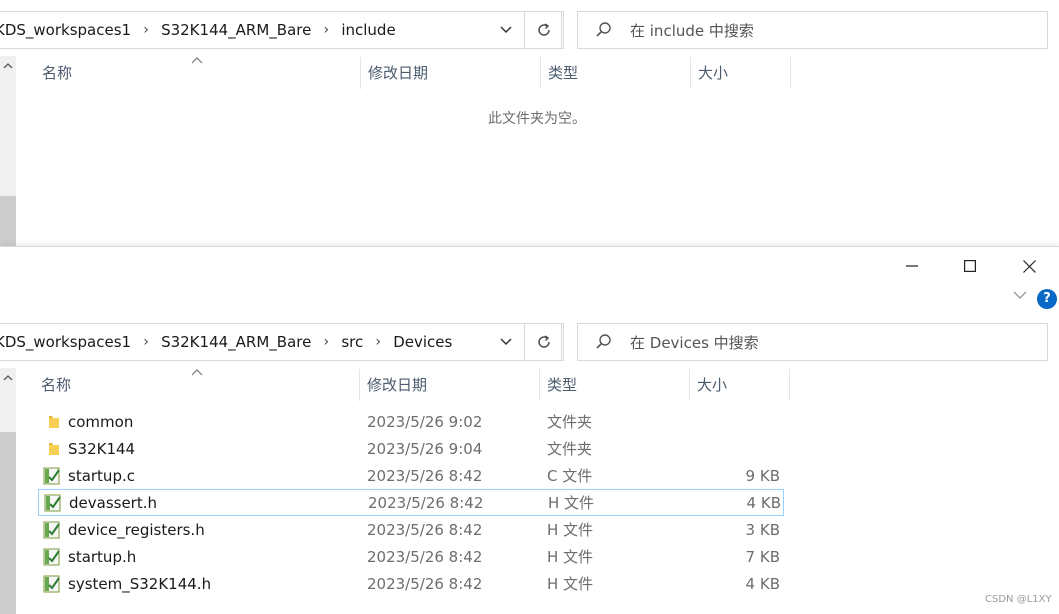  What do you see at coordinates (537, 119) in the screenshot?
I see `empty-folder-message: 此文件夹为空。` at bounding box center [537, 119].